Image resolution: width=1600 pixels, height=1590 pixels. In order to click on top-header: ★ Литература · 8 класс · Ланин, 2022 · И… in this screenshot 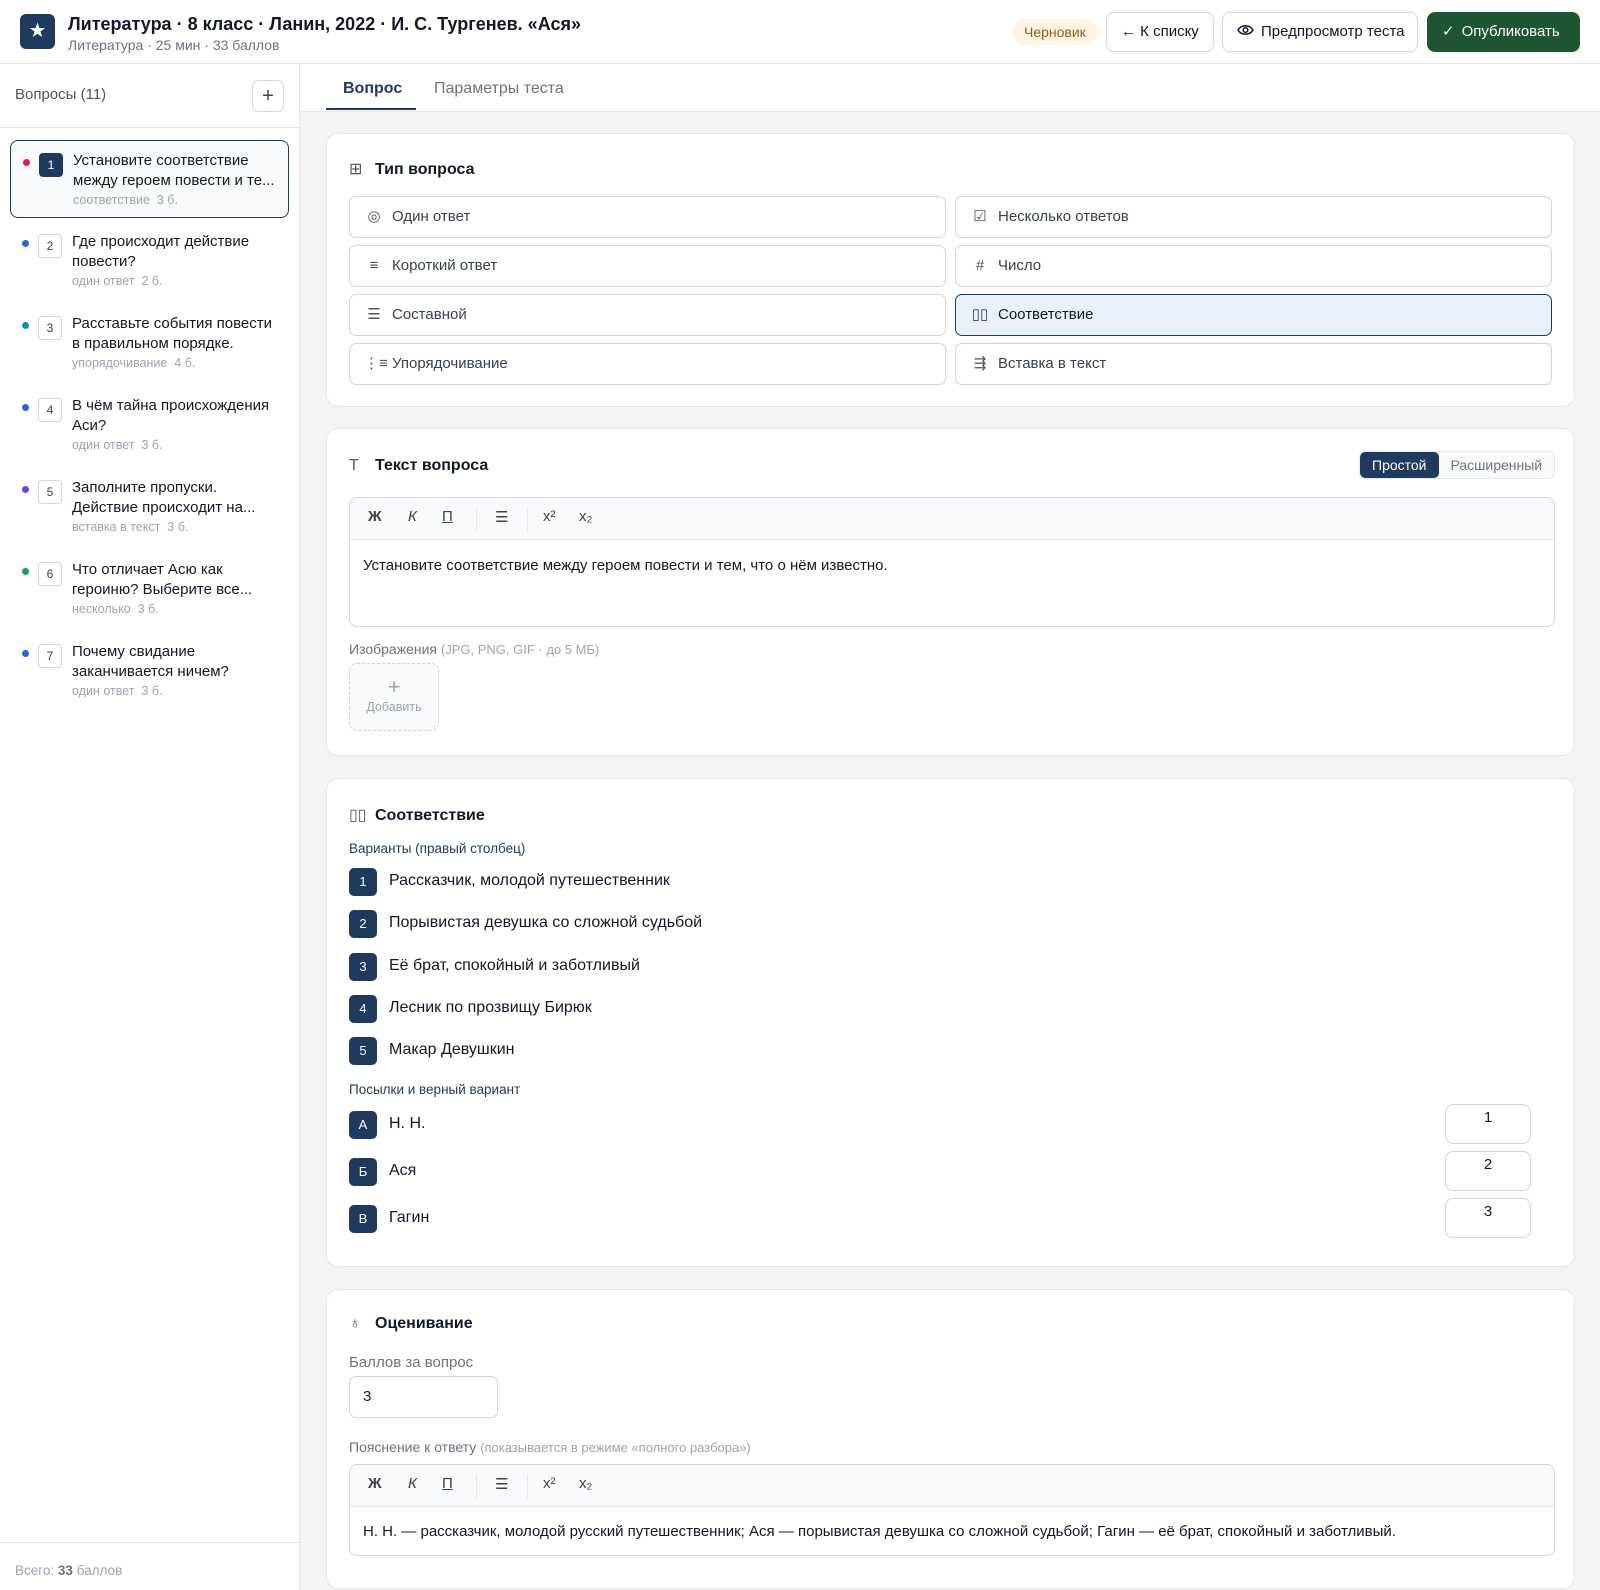, I will do `click(800, 32)`.